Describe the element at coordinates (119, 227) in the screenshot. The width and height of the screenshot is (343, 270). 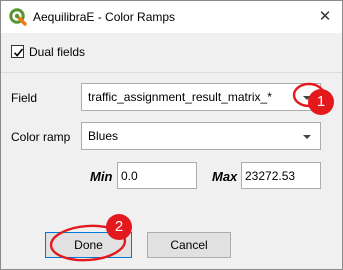
I see `annotation-badge-2: 2` at that location.